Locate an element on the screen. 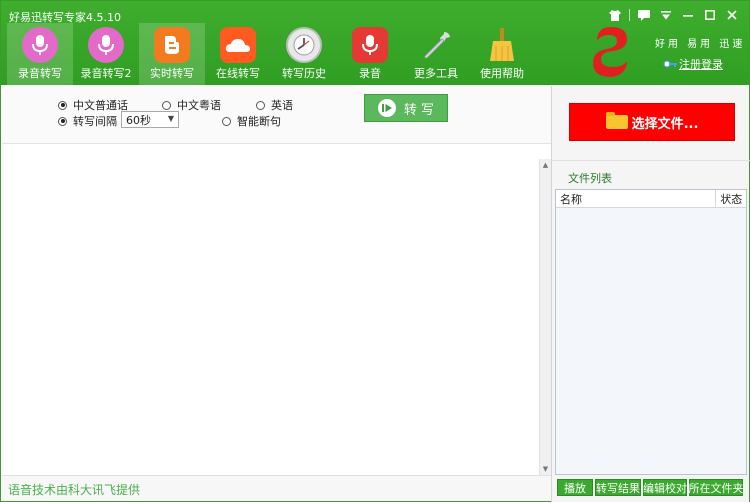  main-toolbar: 录音转写 录音转写2 实时转写 在线转写 转写历史 录音 更多工具 使用帮助 is located at coordinates (271, 54).